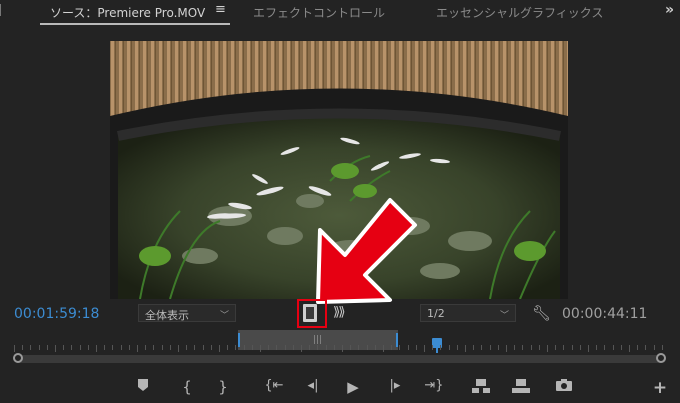  I want to click on marker-icon, so click(143, 388).